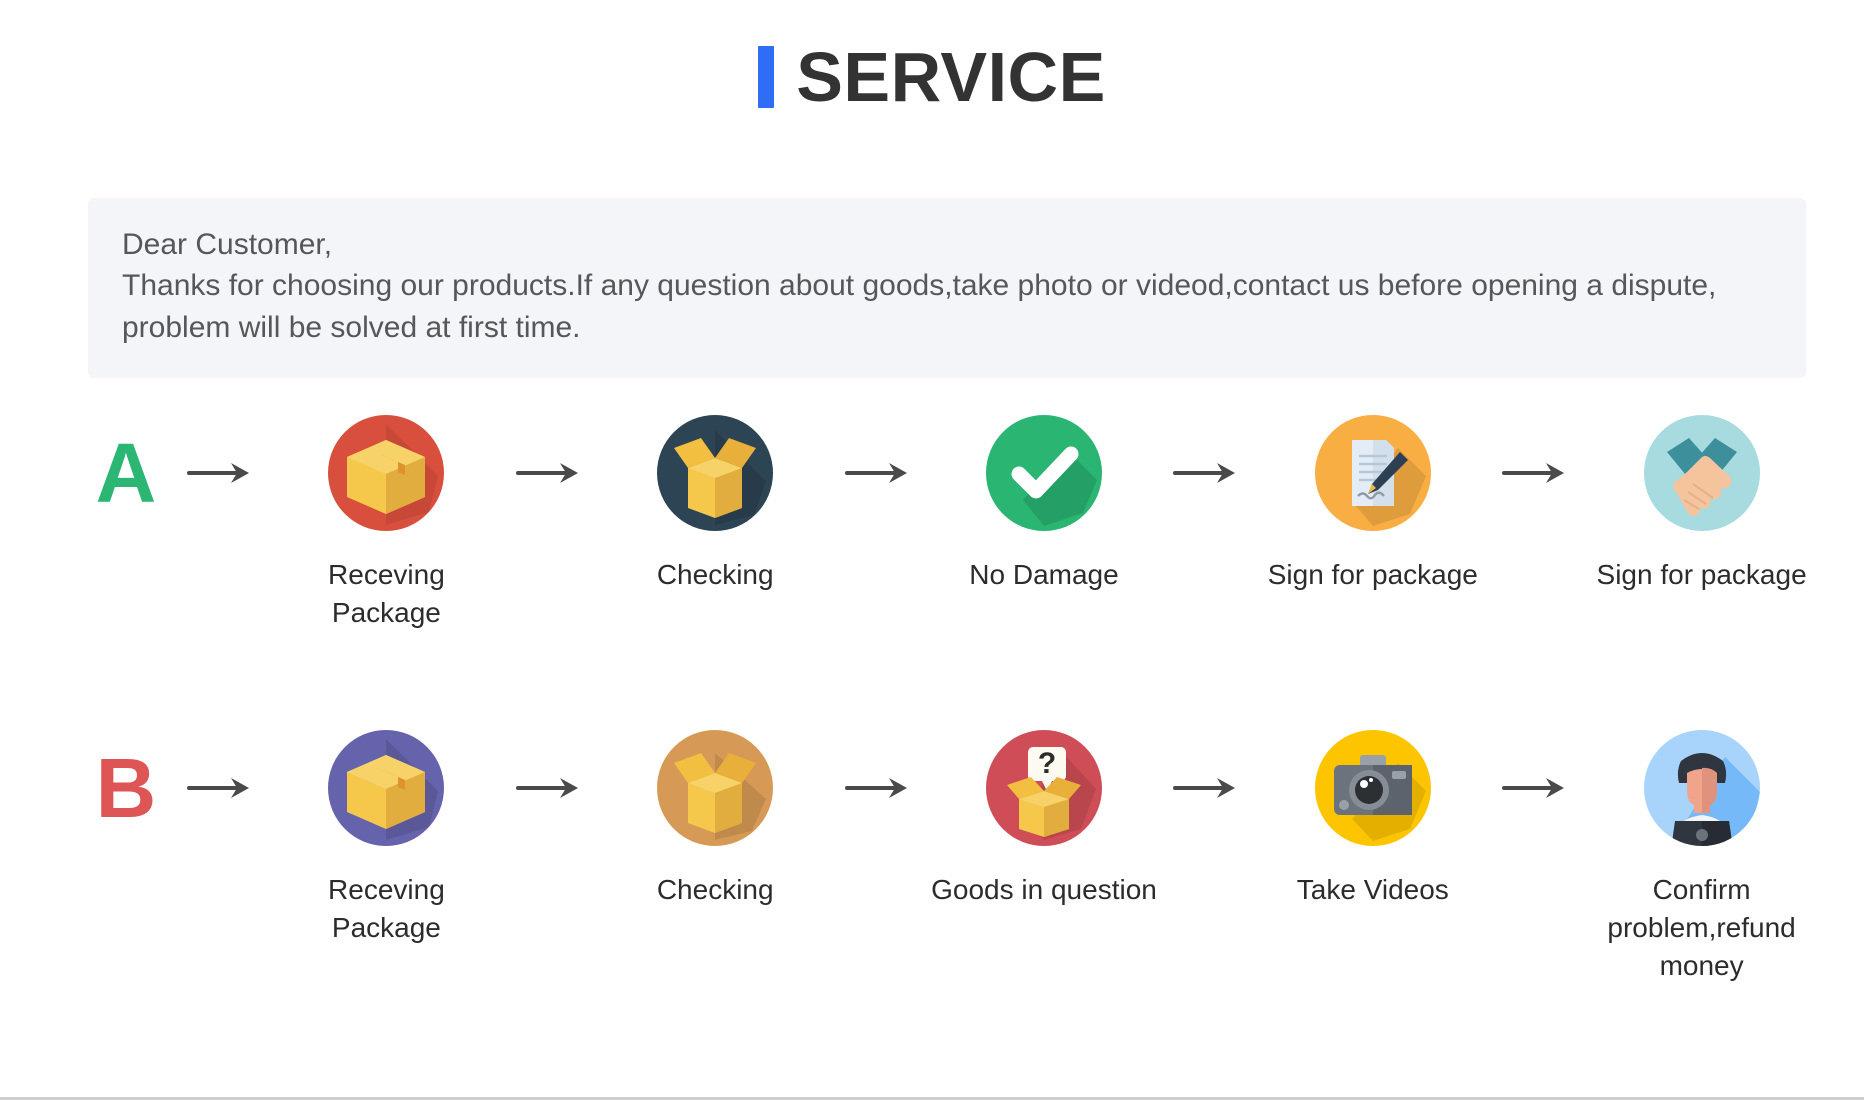 The image size is (1864, 1100). Describe the element at coordinates (1044, 889) in the screenshot. I see `flow-b-step-3-label: Goods in question` at that location.